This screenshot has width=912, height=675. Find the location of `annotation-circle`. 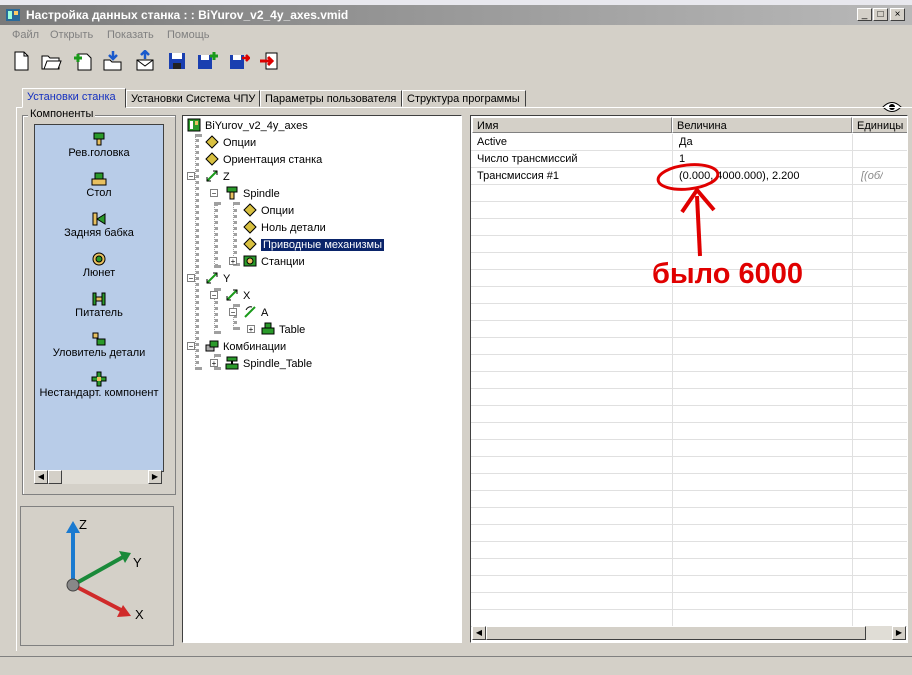

annotation-circle is located at coordinates (688, 177).